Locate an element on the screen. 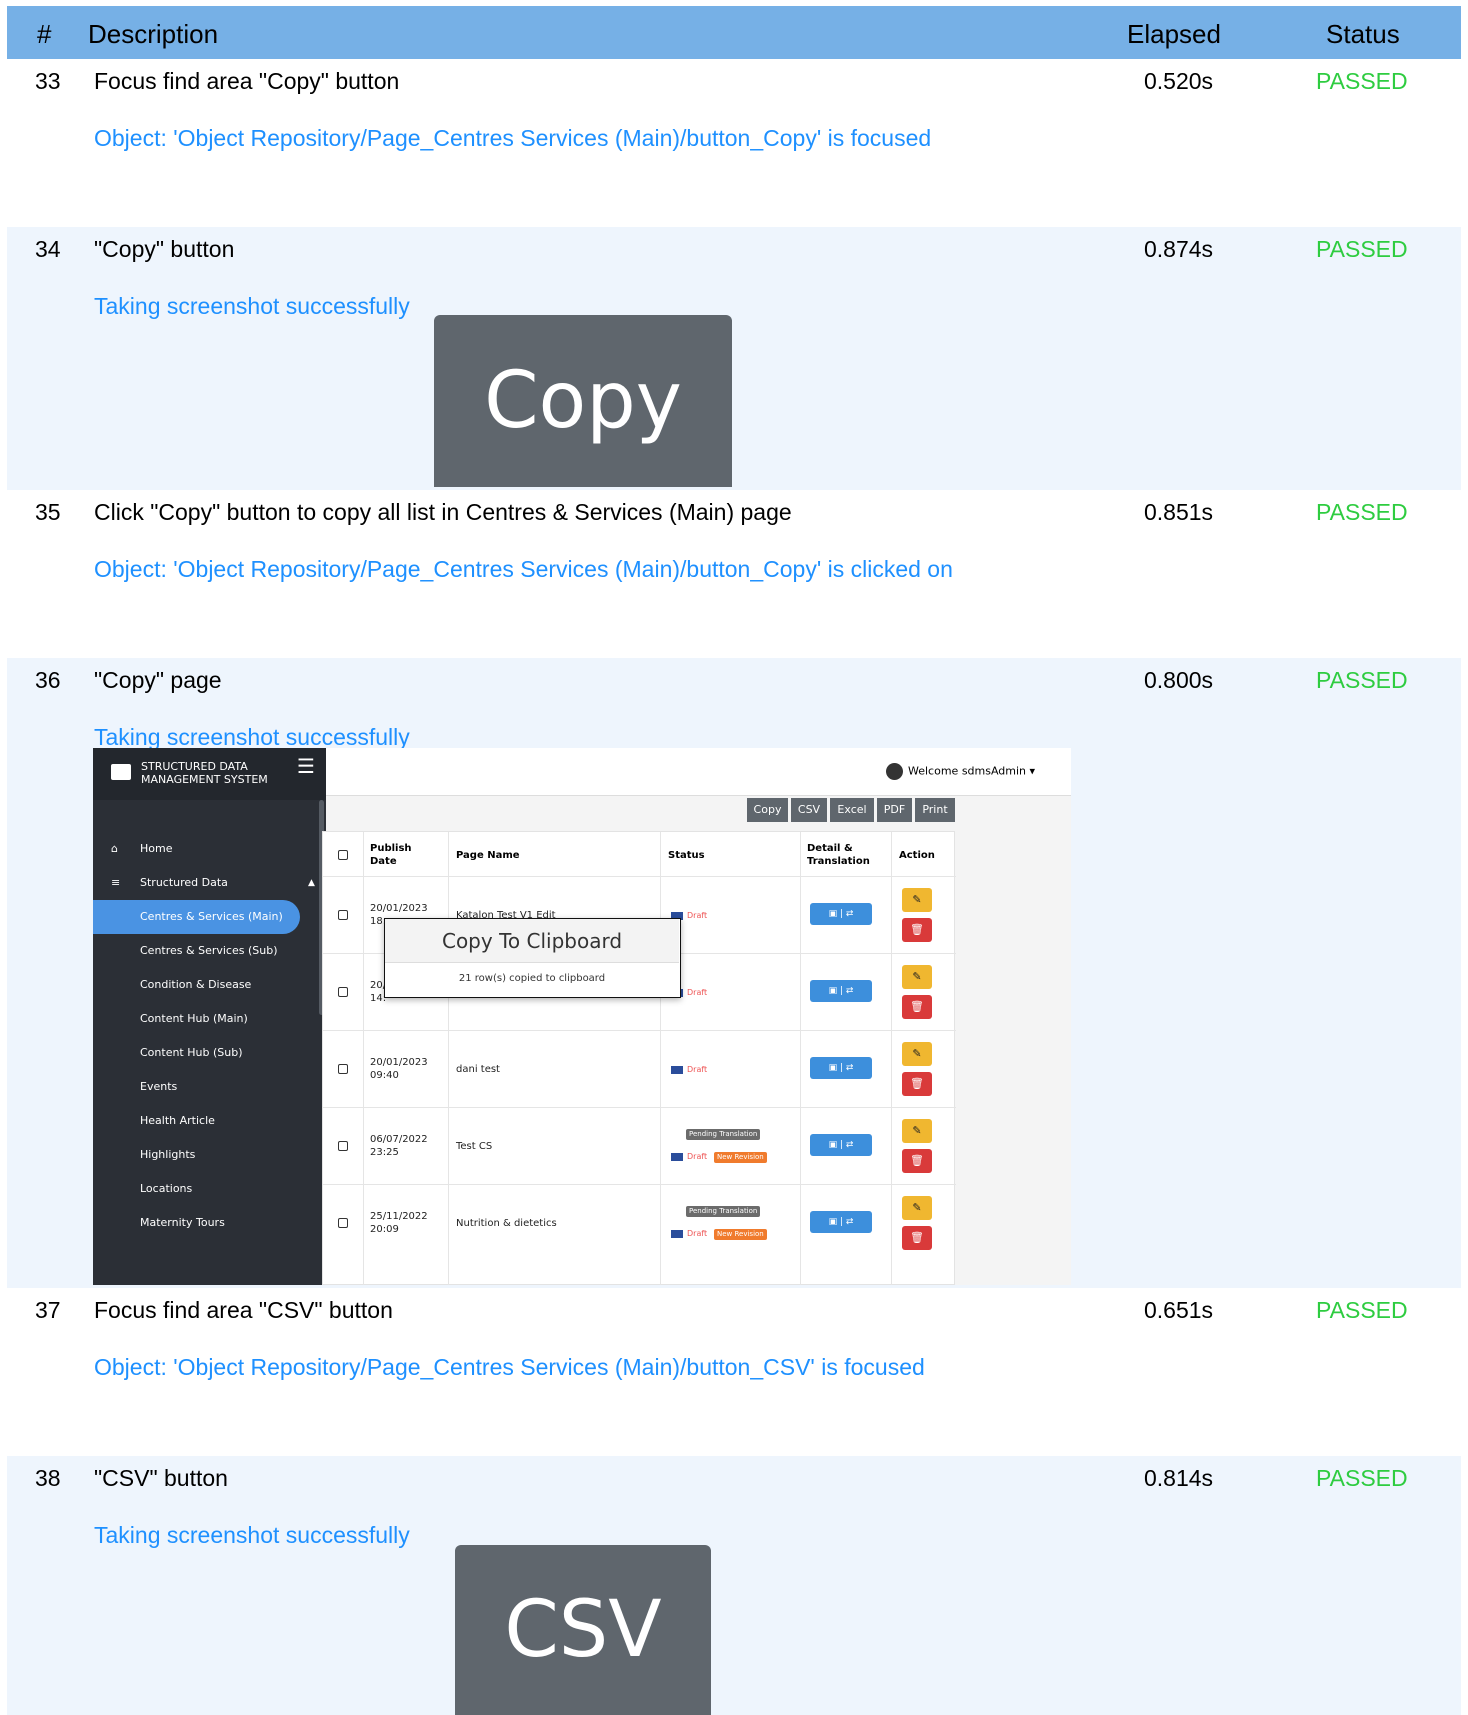 The height and width of the screenshot is (1715, 1468). sidebar-item-home: ⌂ Home is located at coordinates (209, 849).